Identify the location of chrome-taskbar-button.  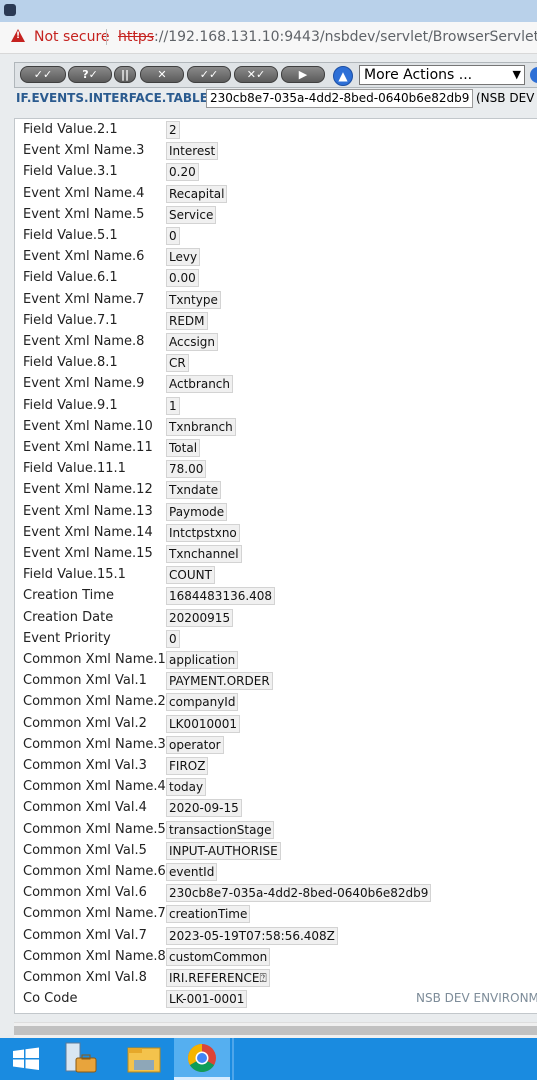
(202, 1059).